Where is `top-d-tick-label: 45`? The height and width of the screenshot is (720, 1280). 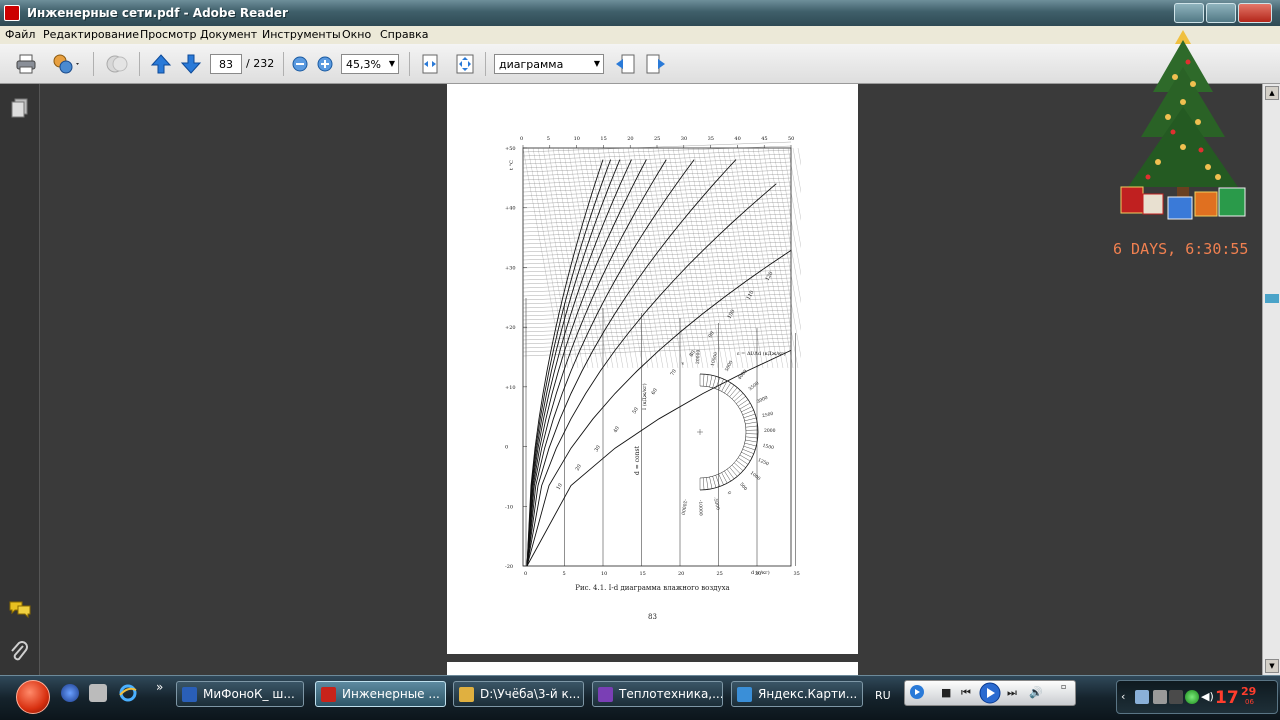 top-d-tick-label: 45 is located at coordinates (764, 139).